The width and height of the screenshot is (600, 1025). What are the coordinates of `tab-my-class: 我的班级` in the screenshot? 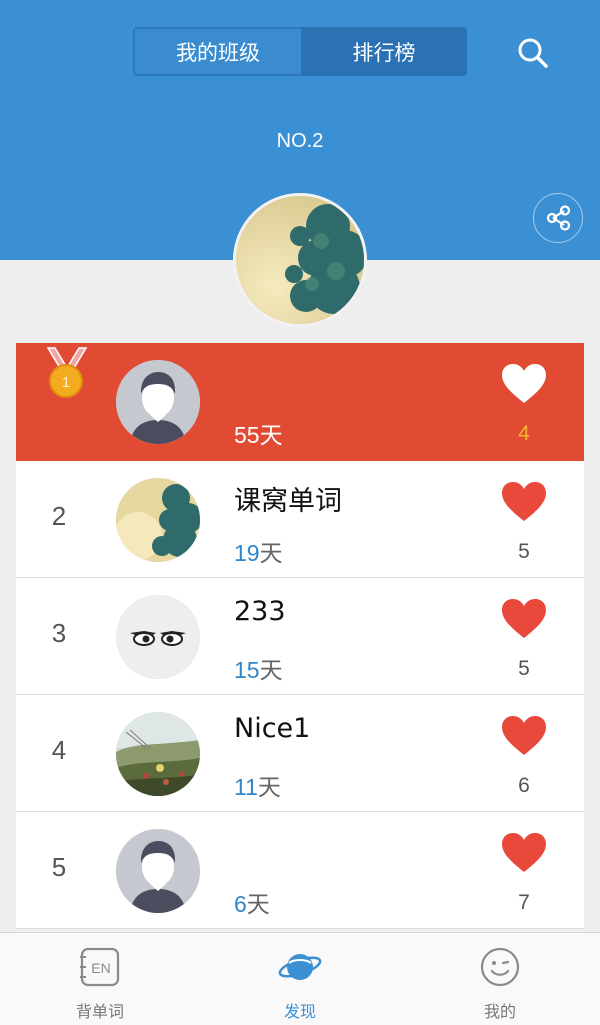 It's located at (217, 51).